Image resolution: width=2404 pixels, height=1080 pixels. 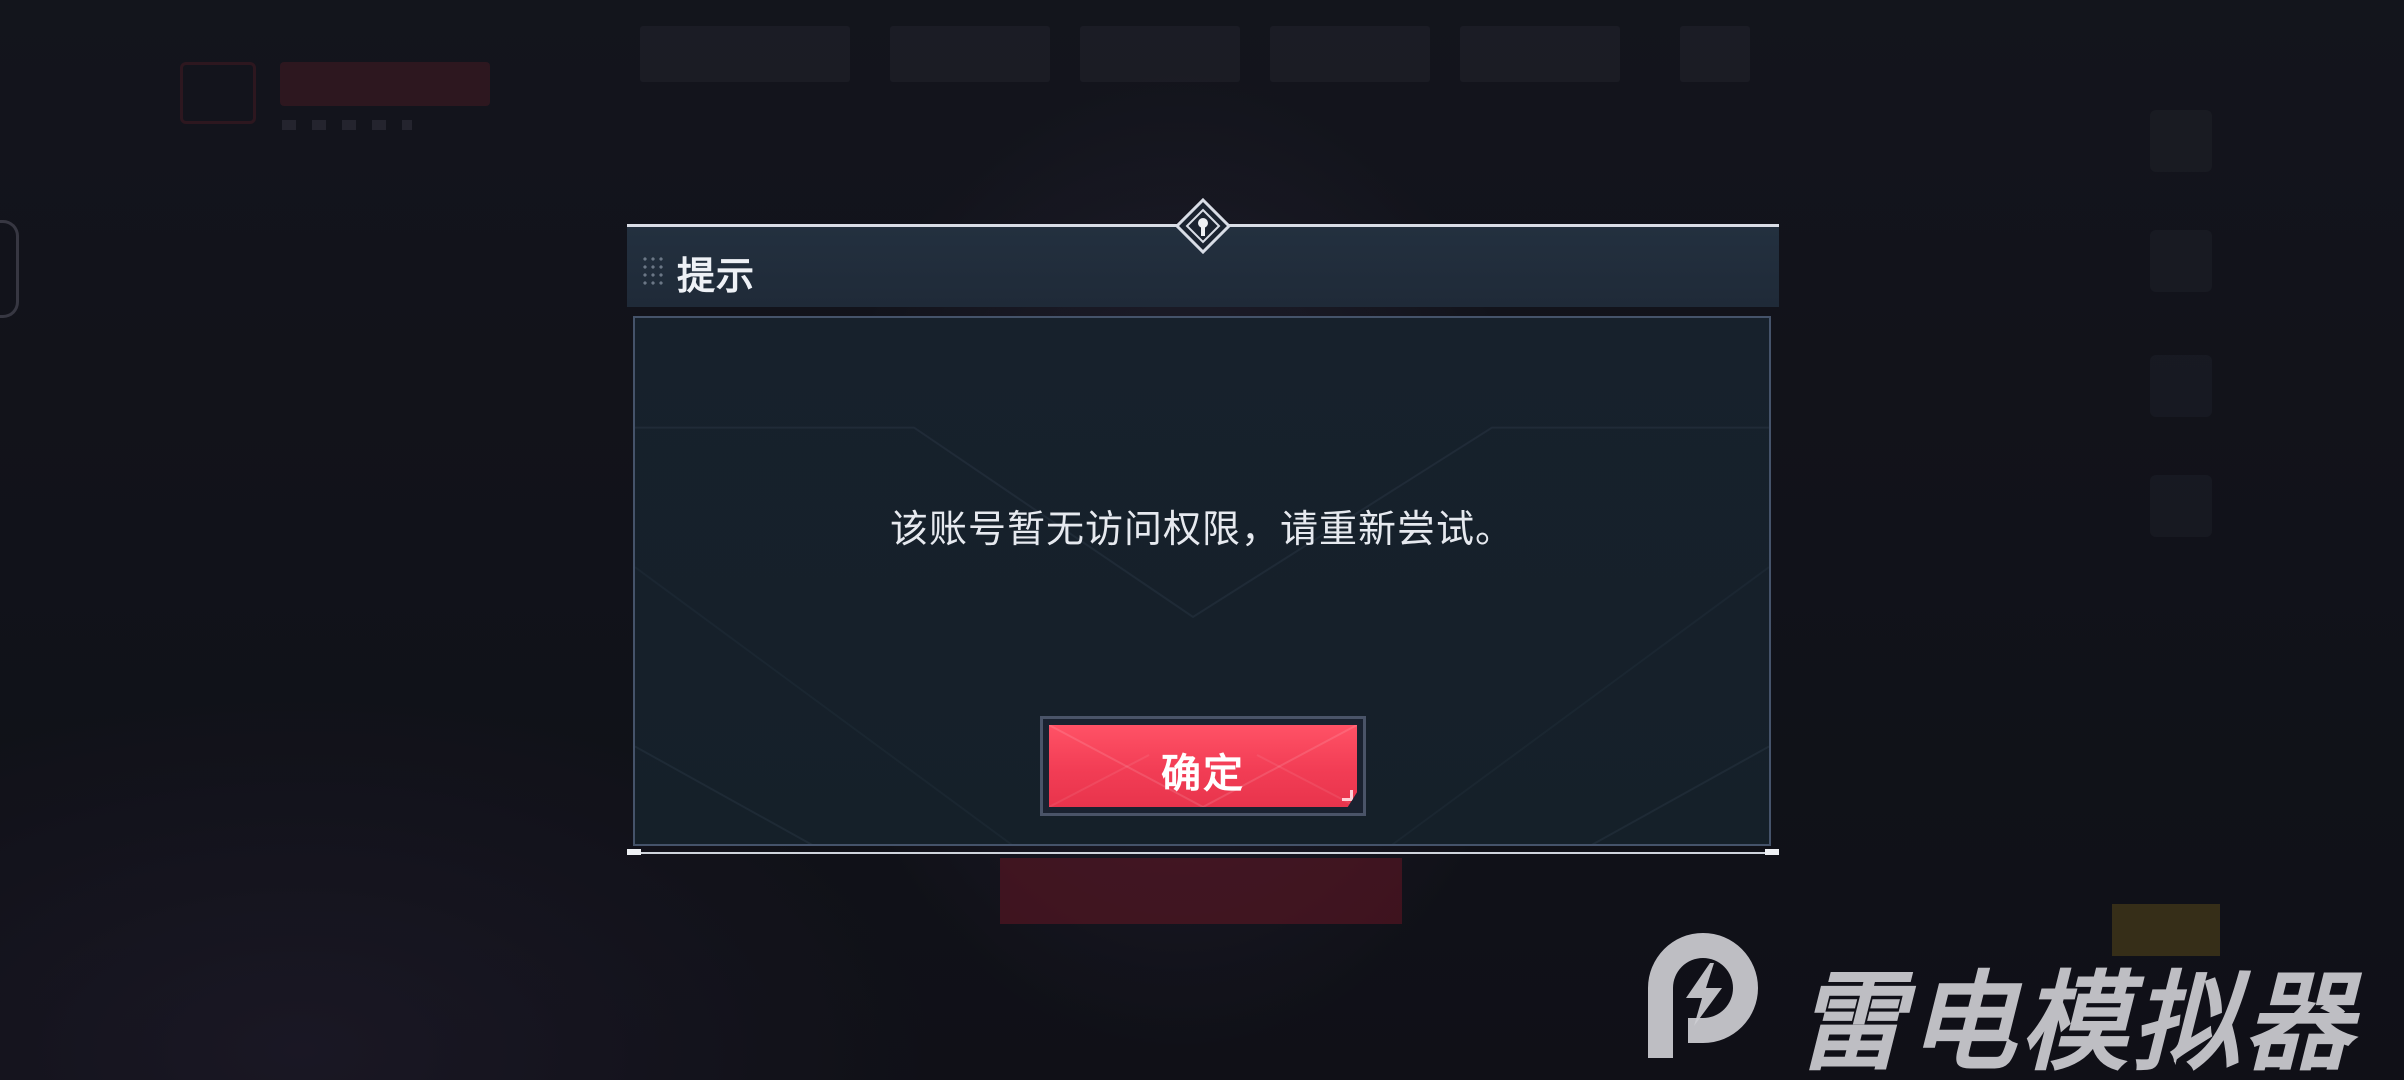 I want to click on confirm-button-label: 确定, so click(x=1203, y=774).